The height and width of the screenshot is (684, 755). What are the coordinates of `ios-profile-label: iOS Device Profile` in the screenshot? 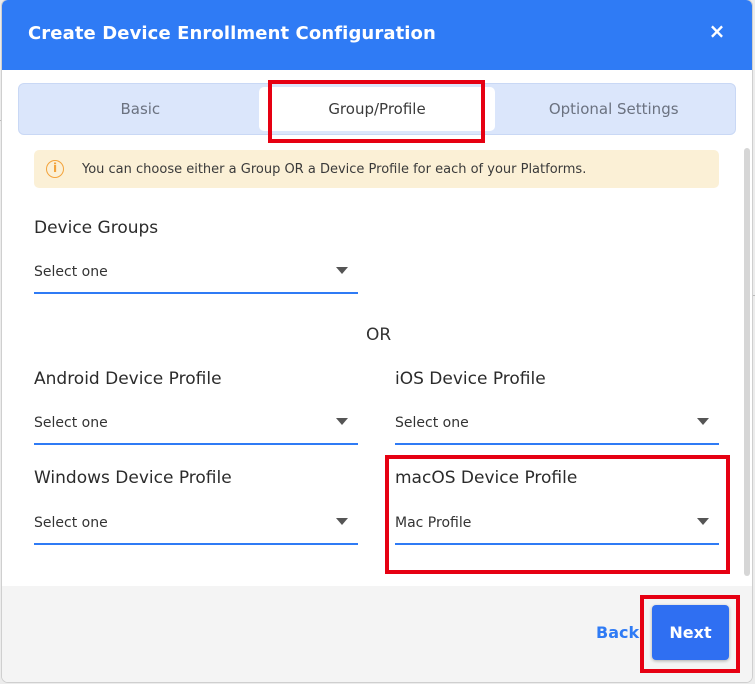 It's located at (470, 379).